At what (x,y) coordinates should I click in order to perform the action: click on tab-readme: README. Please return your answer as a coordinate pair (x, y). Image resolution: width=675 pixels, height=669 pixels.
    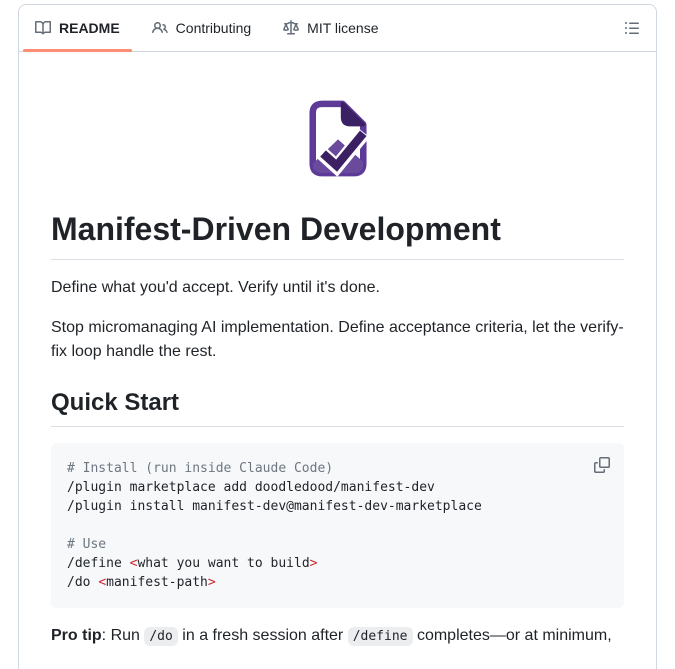
    Looking at the image, I should click on (77, 28).